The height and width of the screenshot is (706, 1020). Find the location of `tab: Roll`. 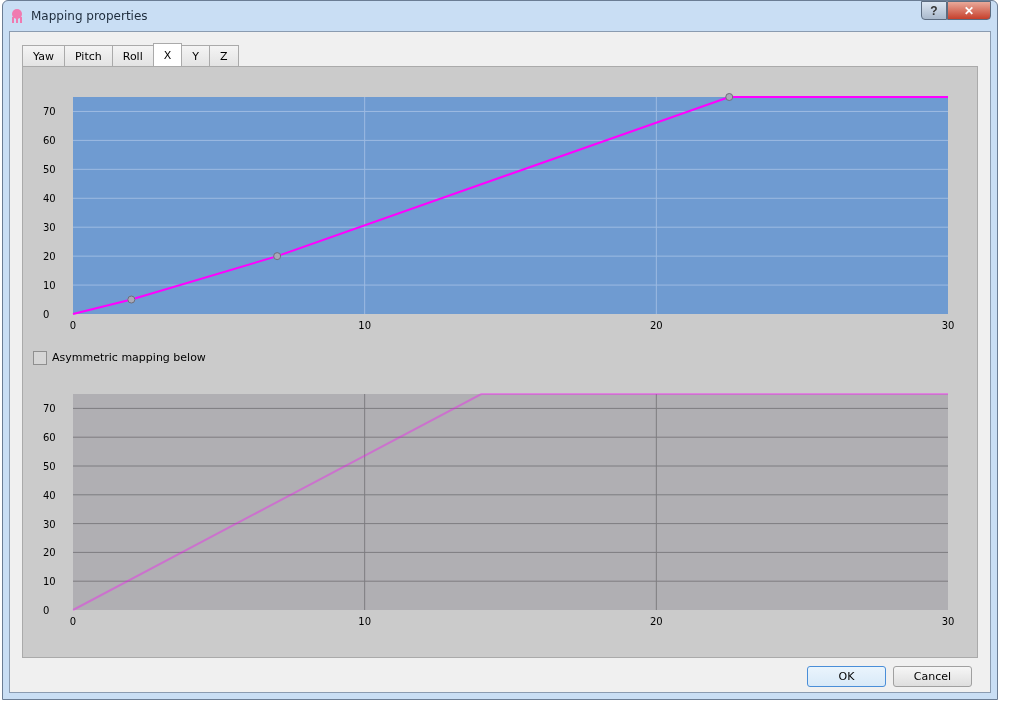

tab: Roll is located at coordinates (132, 55).